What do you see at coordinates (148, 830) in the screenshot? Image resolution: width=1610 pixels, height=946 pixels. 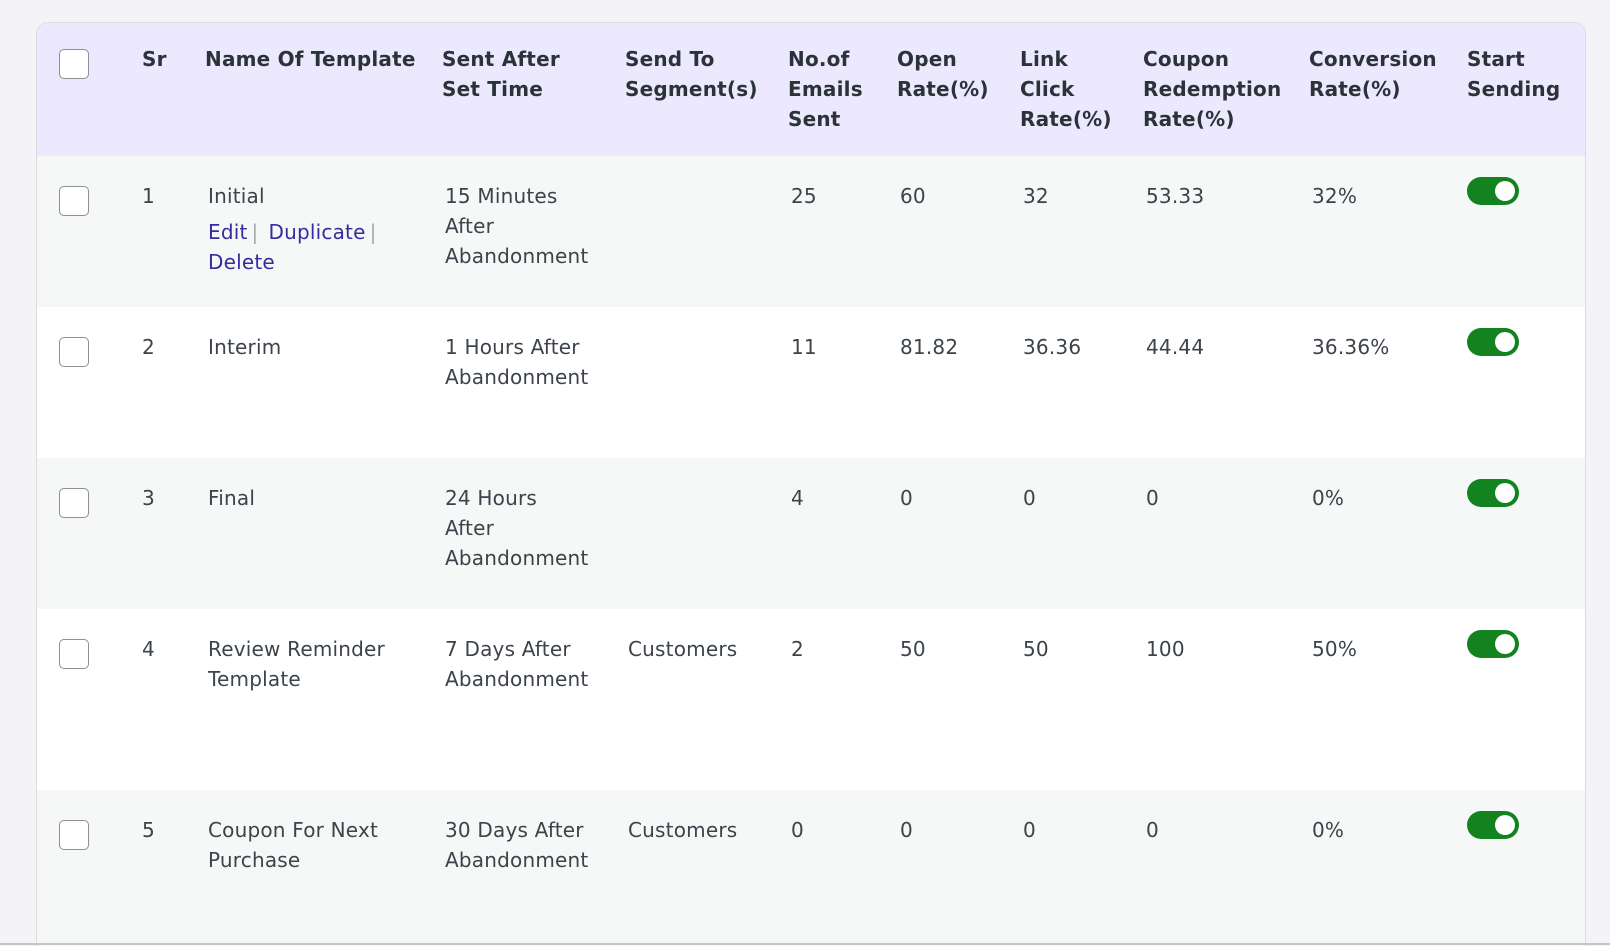 I see `sr-cell: 5` at bounding box center [148, 830].